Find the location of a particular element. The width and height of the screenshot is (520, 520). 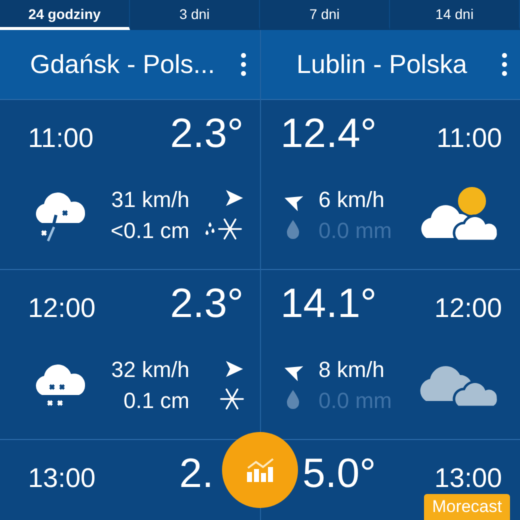

temperature: 2. is located at coordinates (196, 473).